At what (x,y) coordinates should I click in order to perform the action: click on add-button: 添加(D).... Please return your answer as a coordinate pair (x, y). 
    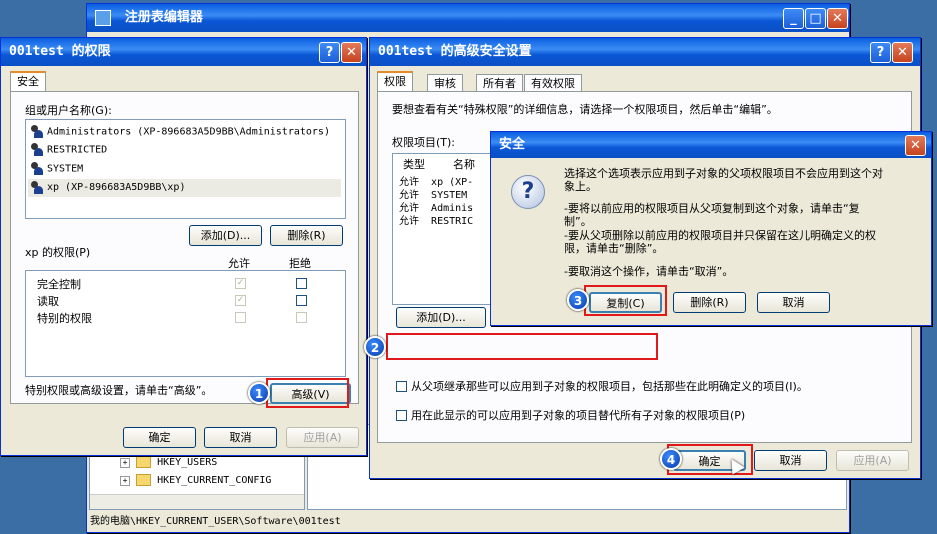
    Looking at the image, I should click on (225, 235).